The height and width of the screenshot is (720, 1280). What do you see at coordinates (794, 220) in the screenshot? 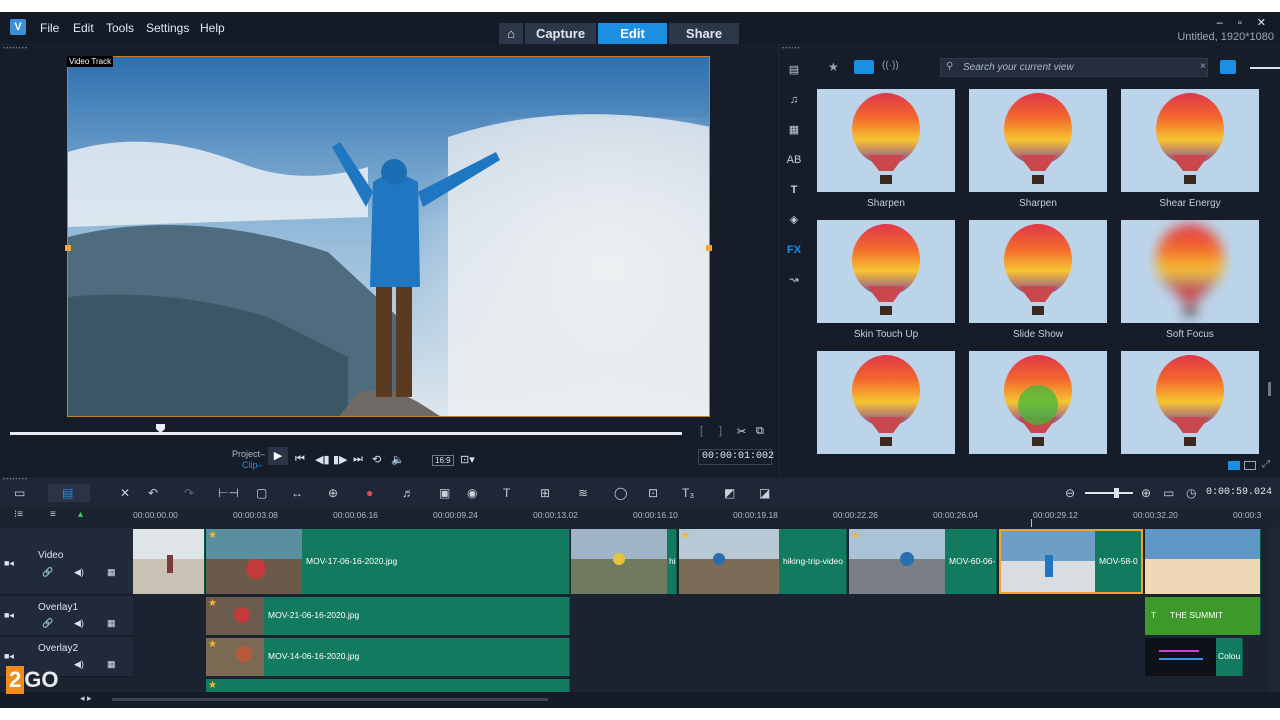
I see `graphics-icon: ◈` at bounding box center [794, 220].